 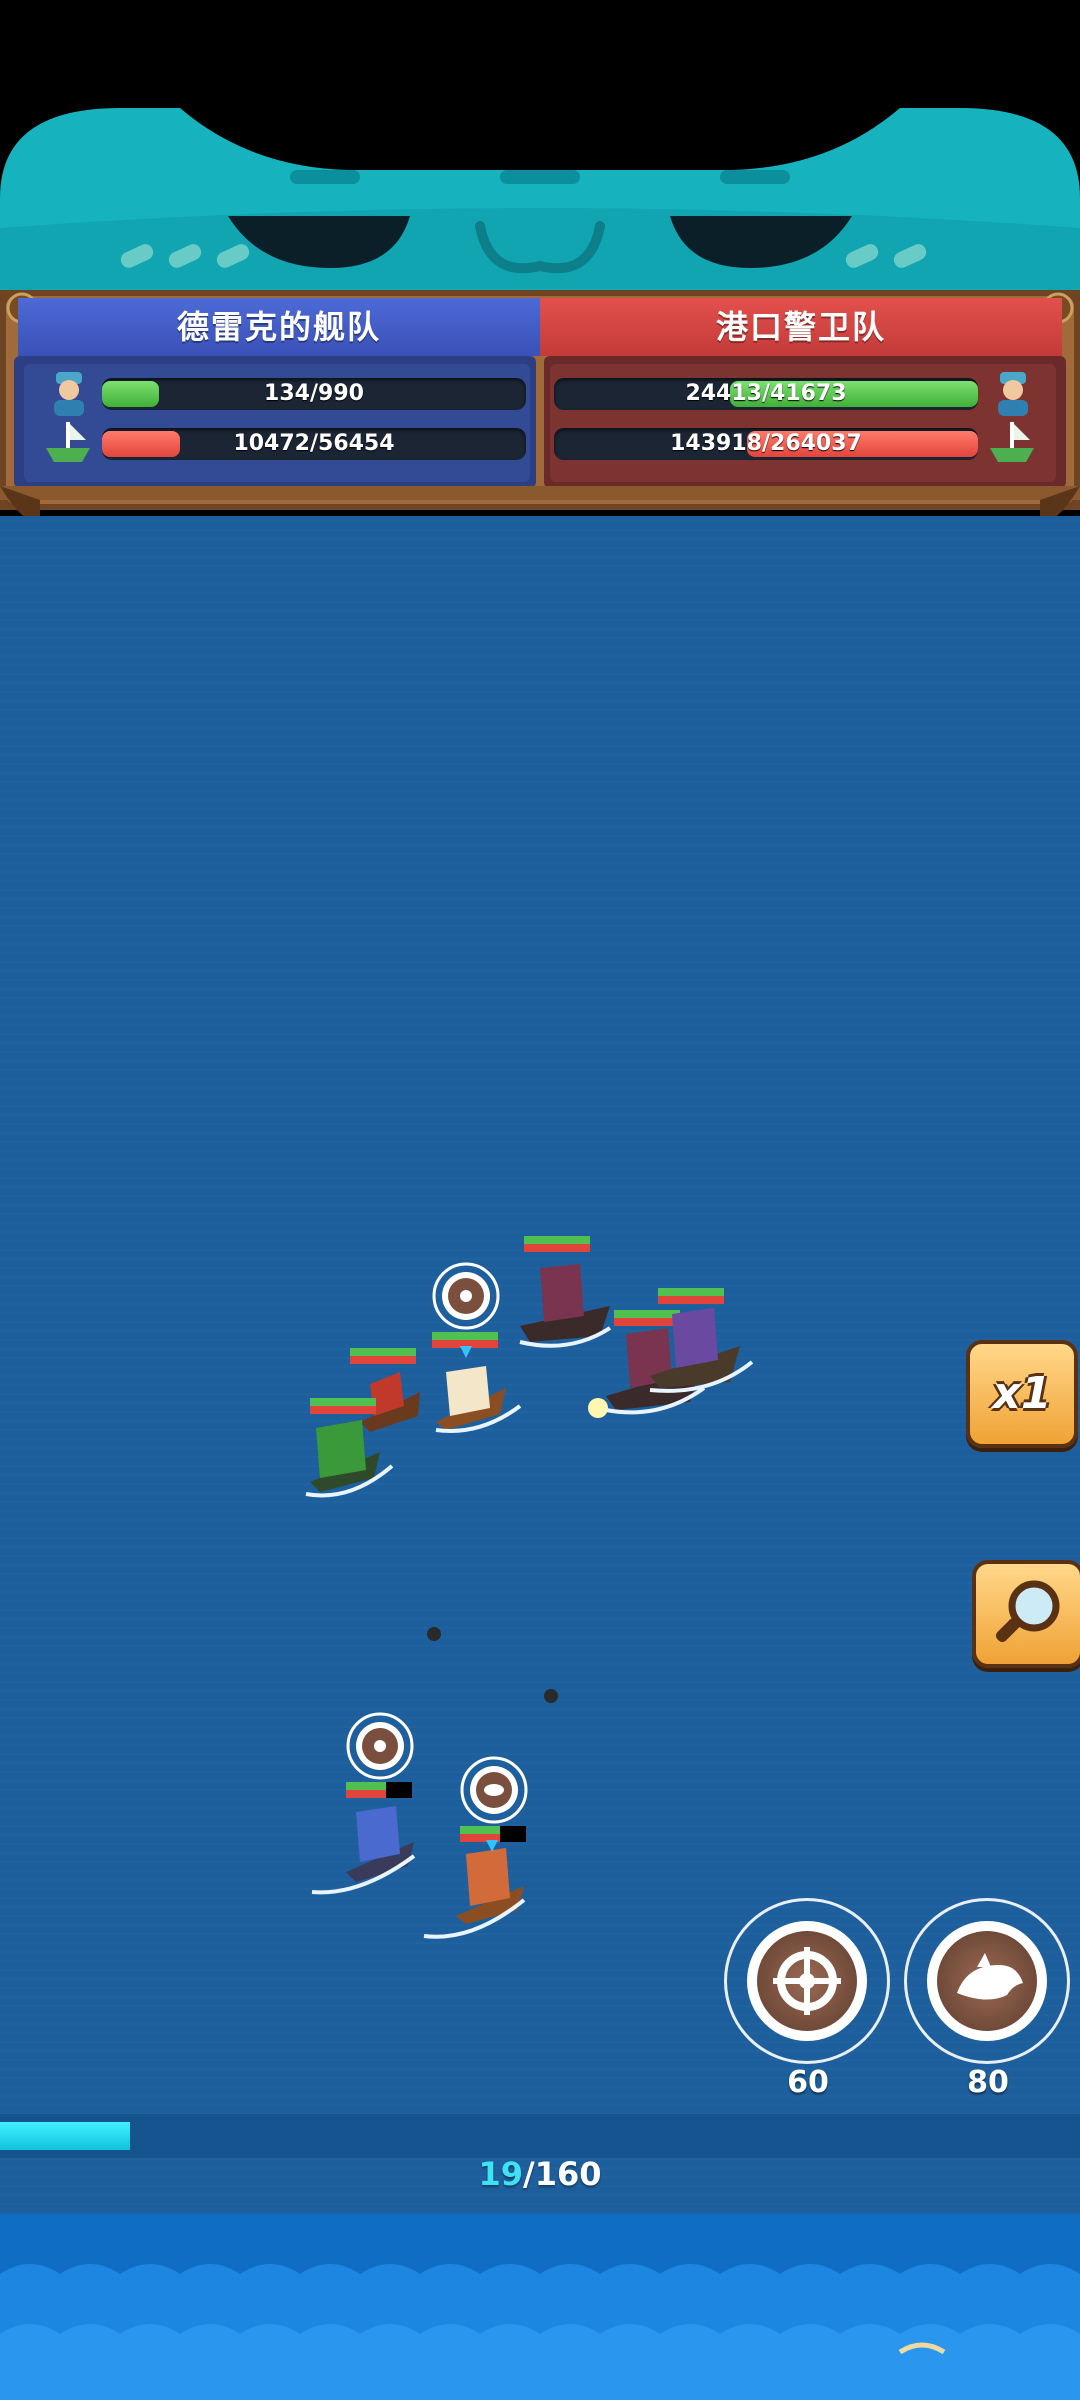 What do you see at coordinates (808, 2082) in the screenshot?
I see `helm-skill-count: 60` at bounding box center [808, 2082].